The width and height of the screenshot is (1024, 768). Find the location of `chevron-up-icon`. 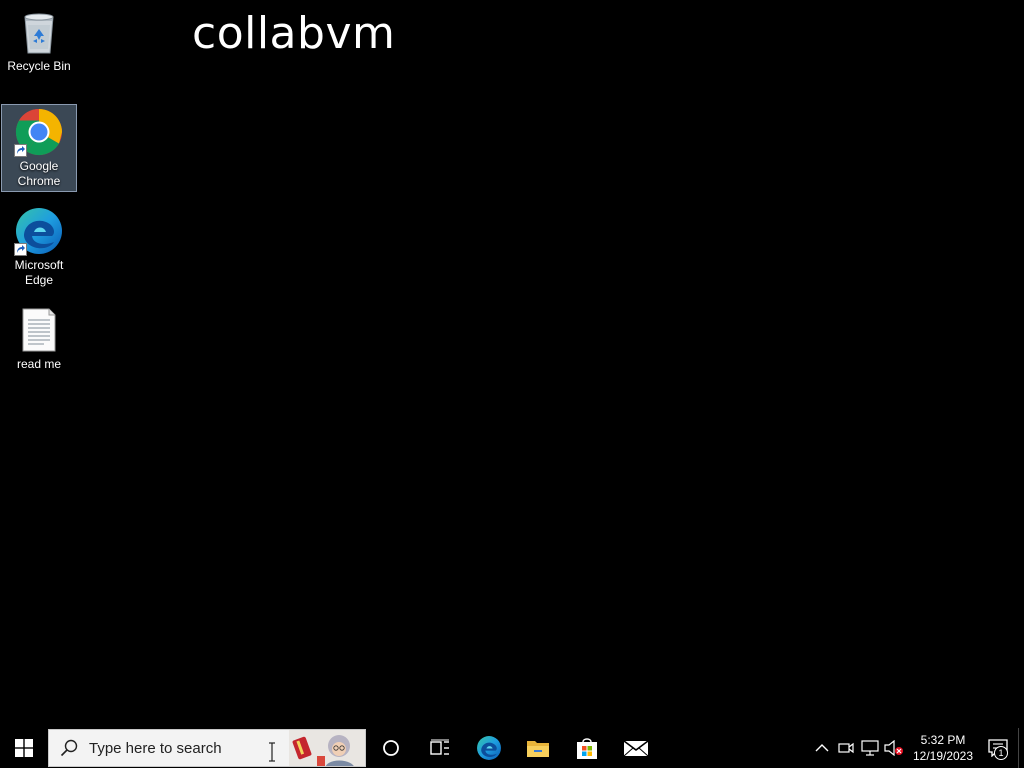

chevron-up-icon is located at coordinates (822, 748).